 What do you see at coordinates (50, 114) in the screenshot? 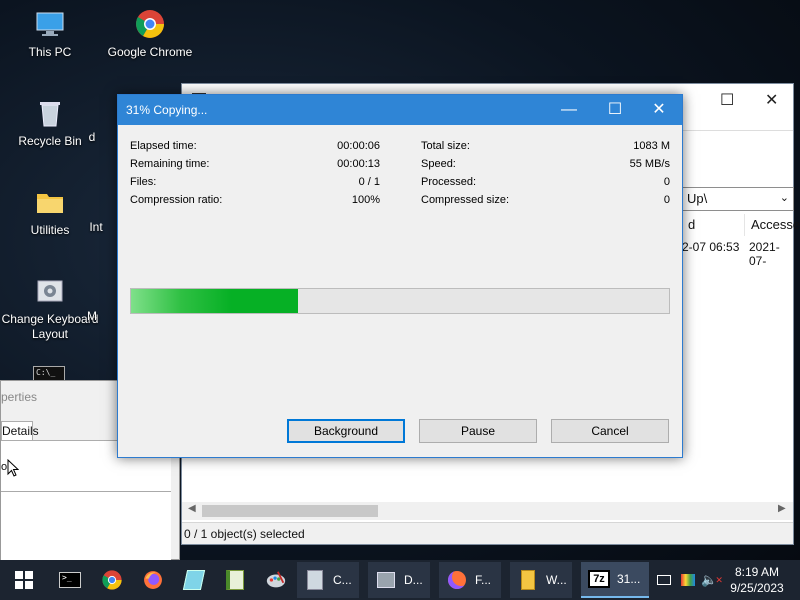
I see `recycle-bin-icon` at bounding box center [50, 114].